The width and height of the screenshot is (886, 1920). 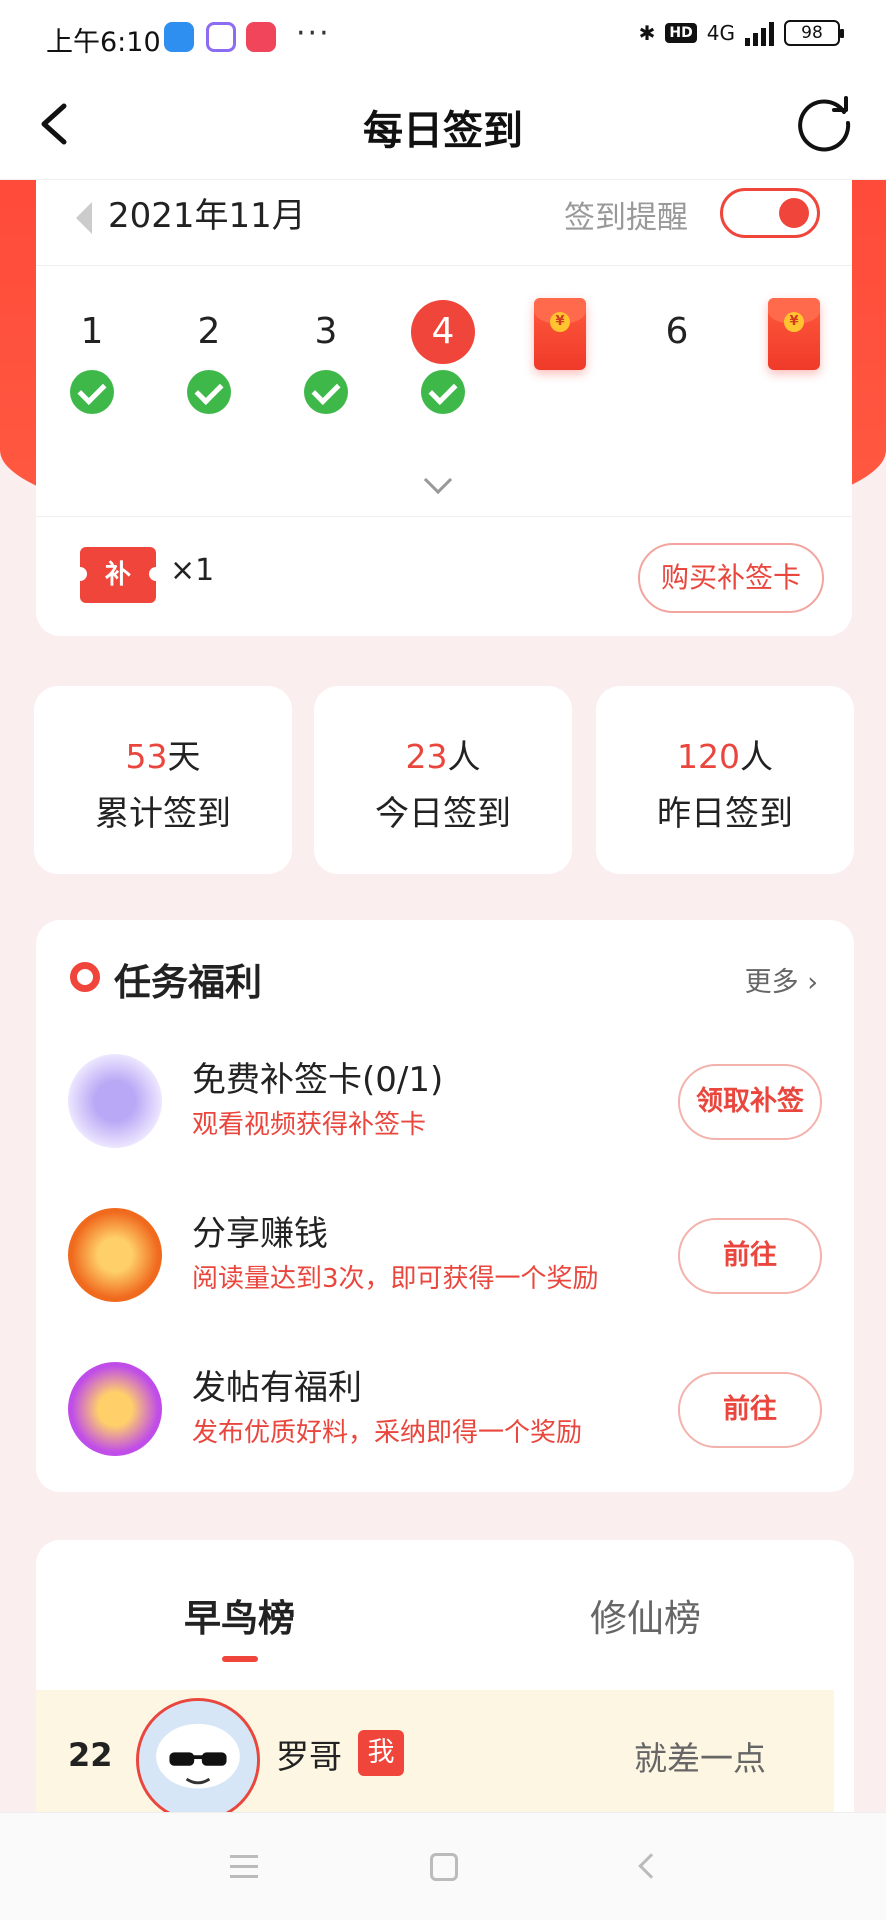 What do you see at coordinates (681, 33) in the screenshot?
I see `hd-badge: HD` at bounding box center [681, 33].